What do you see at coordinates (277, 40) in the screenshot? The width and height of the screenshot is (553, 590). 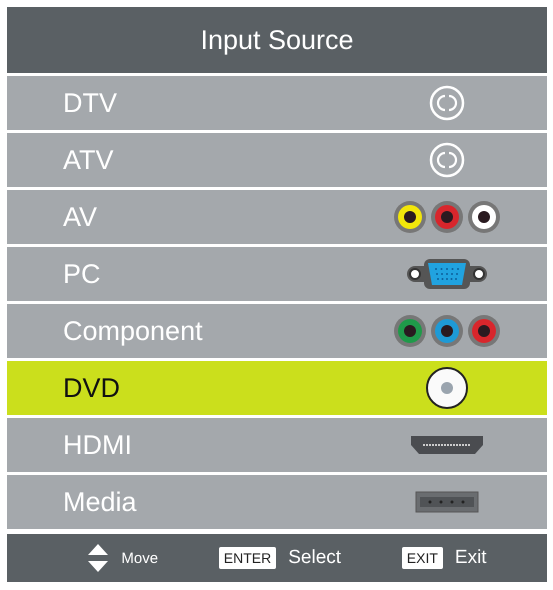 I see `menu-title: Input Source` at bounding box center [277, 40].